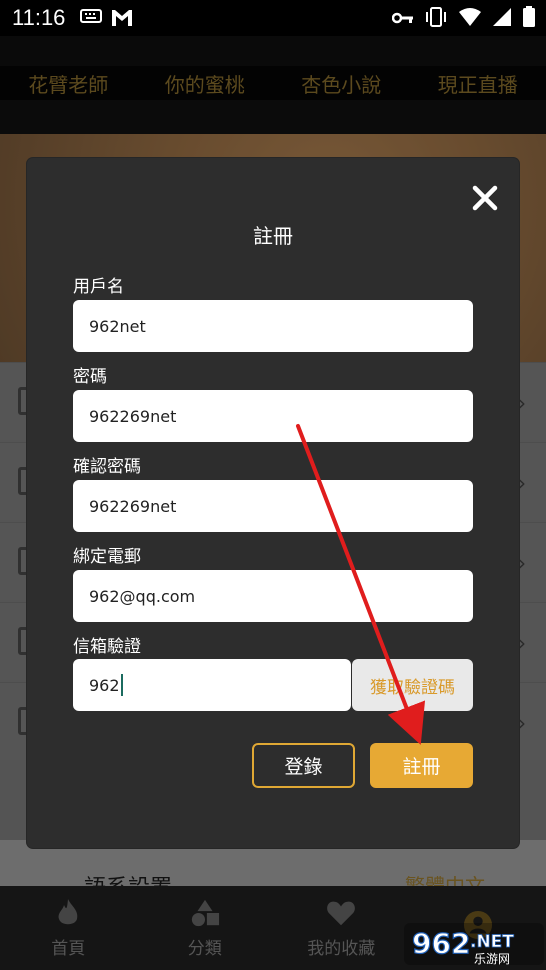 This screenshot has height=970, width=546. I want to click on tab-label: 分類, so click(204, 948).